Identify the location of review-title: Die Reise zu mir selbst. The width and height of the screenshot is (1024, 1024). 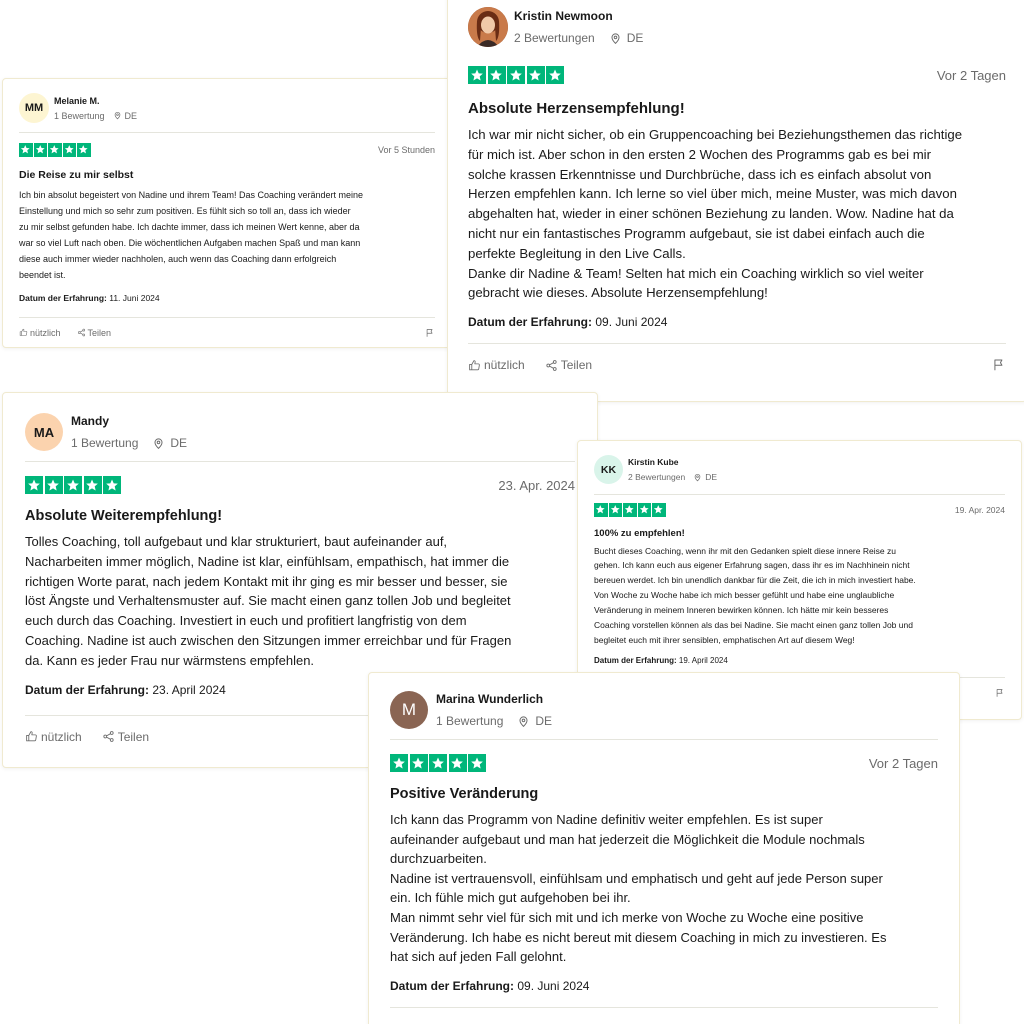
(227, 175).